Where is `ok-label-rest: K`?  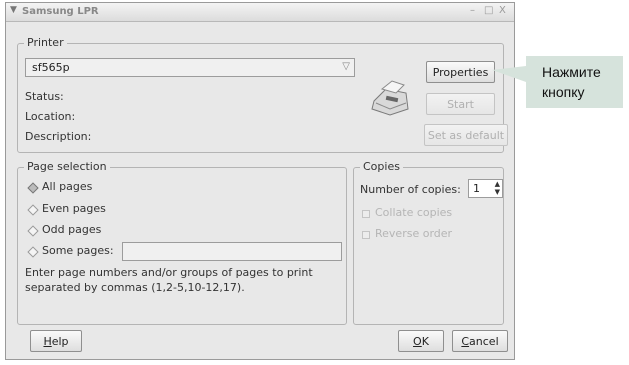
ok-label-rest: K is located at coordinates (425, 341).